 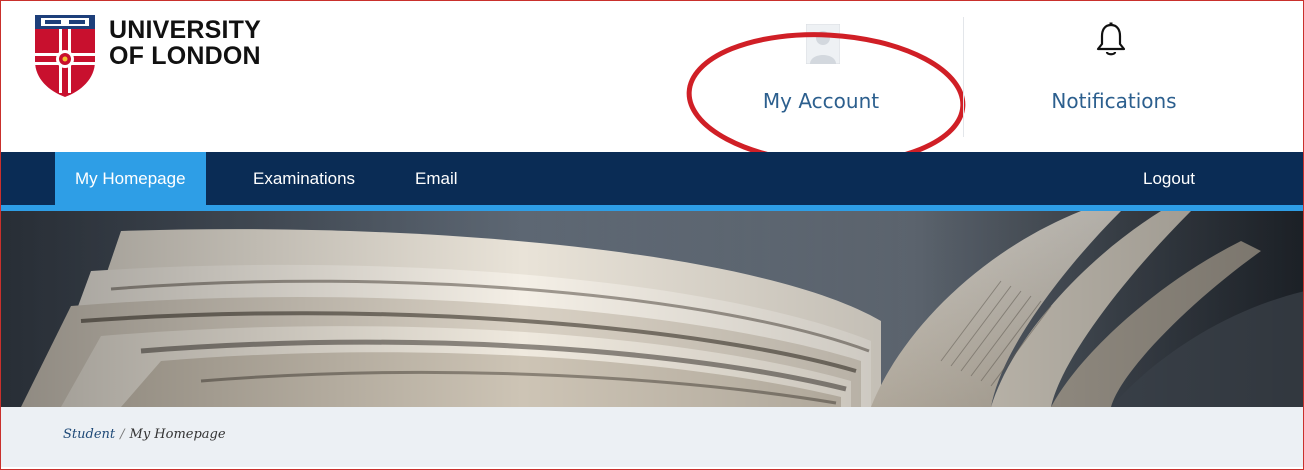 I want to click on breadcrumb-current: My Homepage, so click(x=177, y=434).